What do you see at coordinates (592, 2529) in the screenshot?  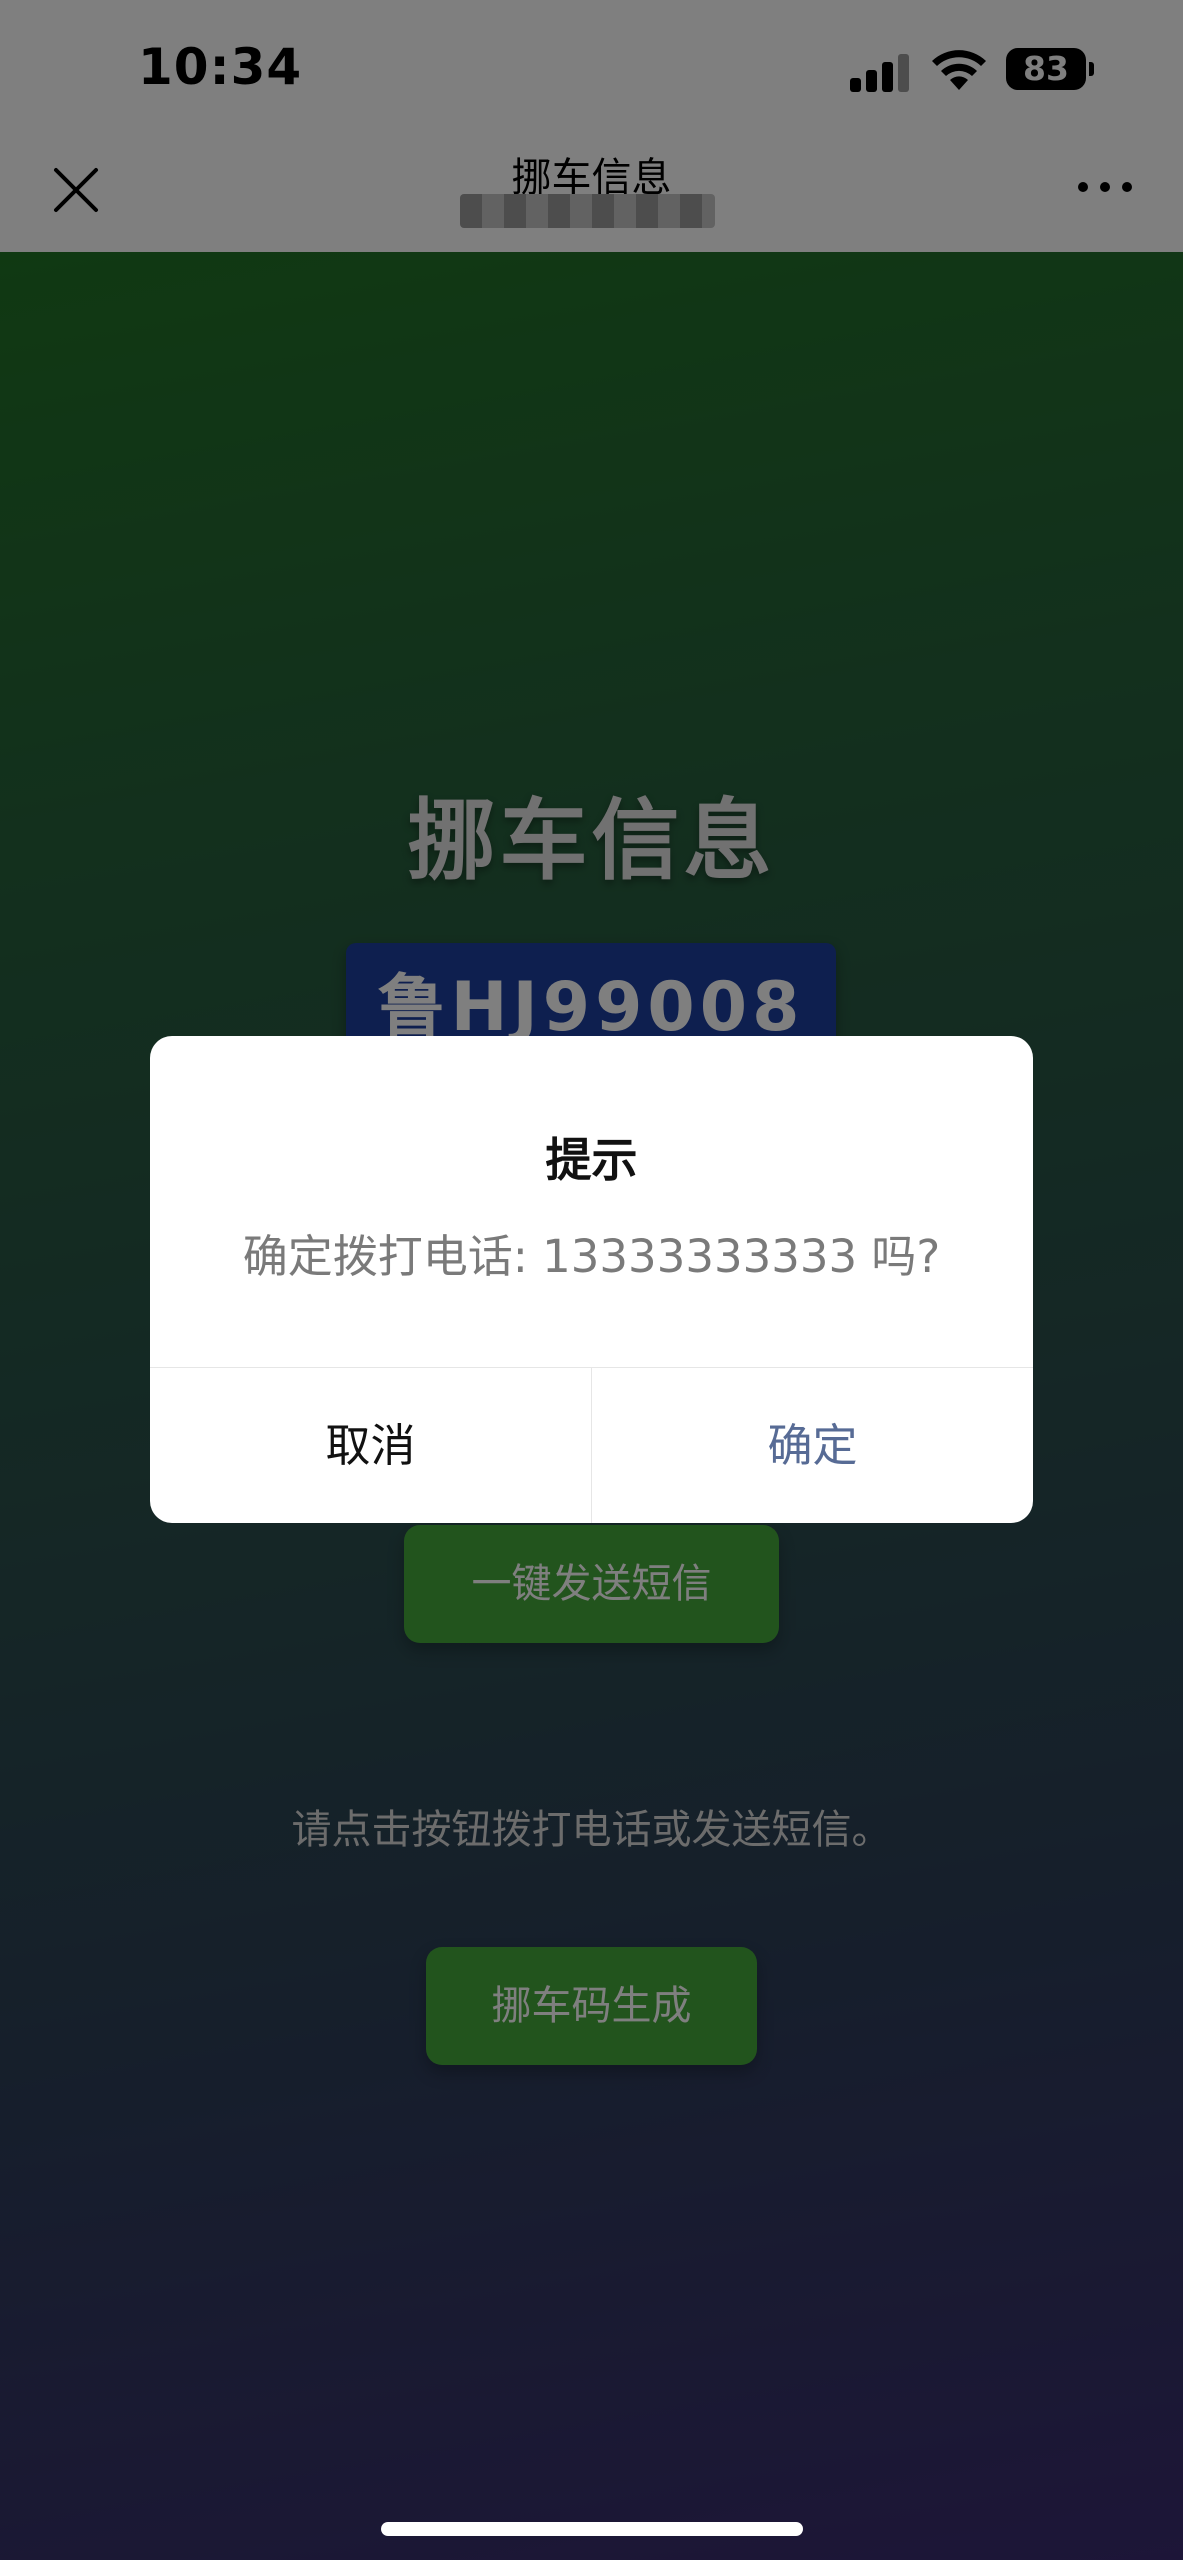 I see `home-indicator` at bounding box center [592, 2529].